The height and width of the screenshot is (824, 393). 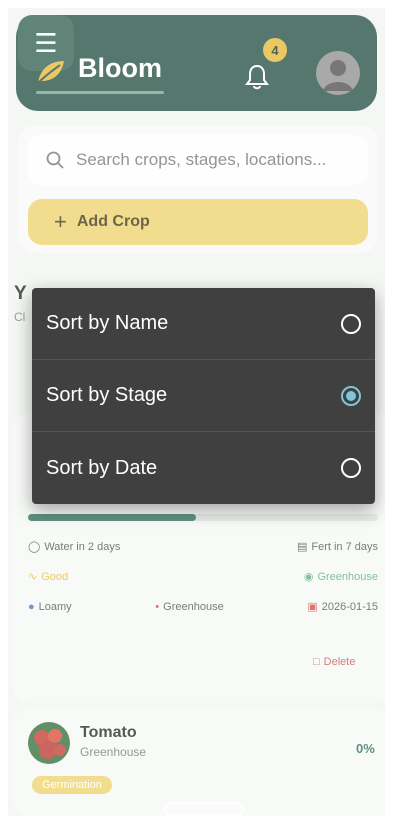 What do you see at coordinates (102, 467) in the screenshot?
I see `sort-option-label: Sort by Date` at bounding box center [102, 467].